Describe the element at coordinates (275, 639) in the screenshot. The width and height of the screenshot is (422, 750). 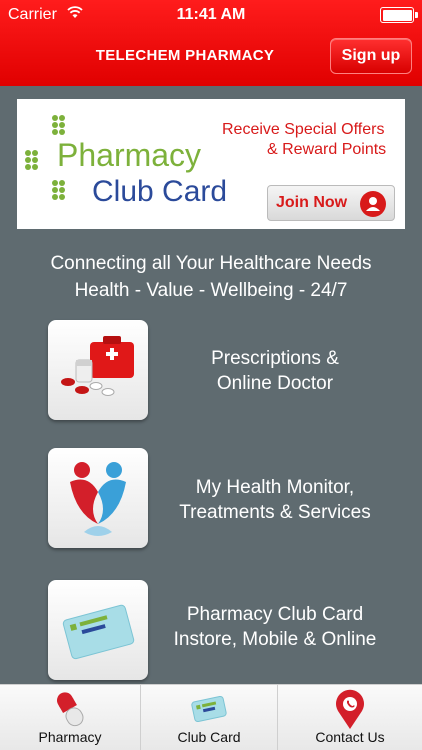
I see `menu-label-line2: Instore, Mobile & Online` at that location.